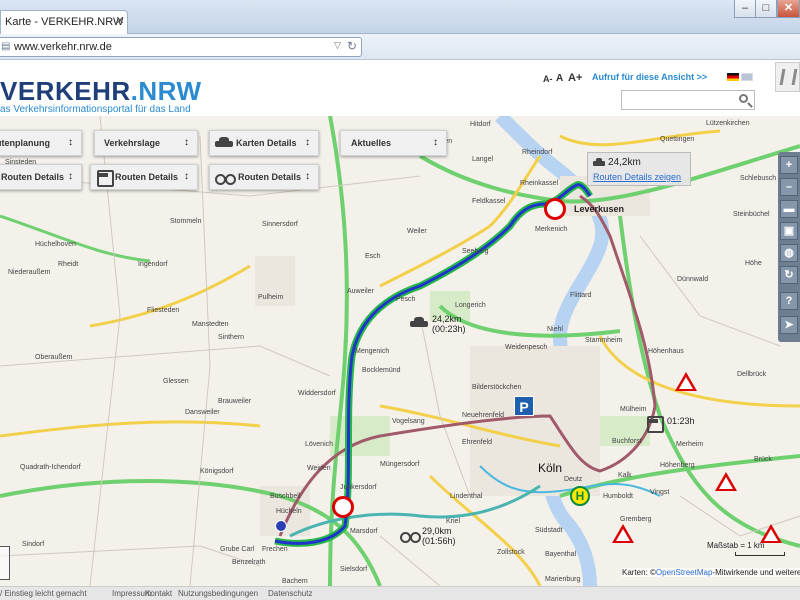 The image size is (800, 600). I want to click on panel-routen-details-bus: Routen Details ↕, so click(144, 177).